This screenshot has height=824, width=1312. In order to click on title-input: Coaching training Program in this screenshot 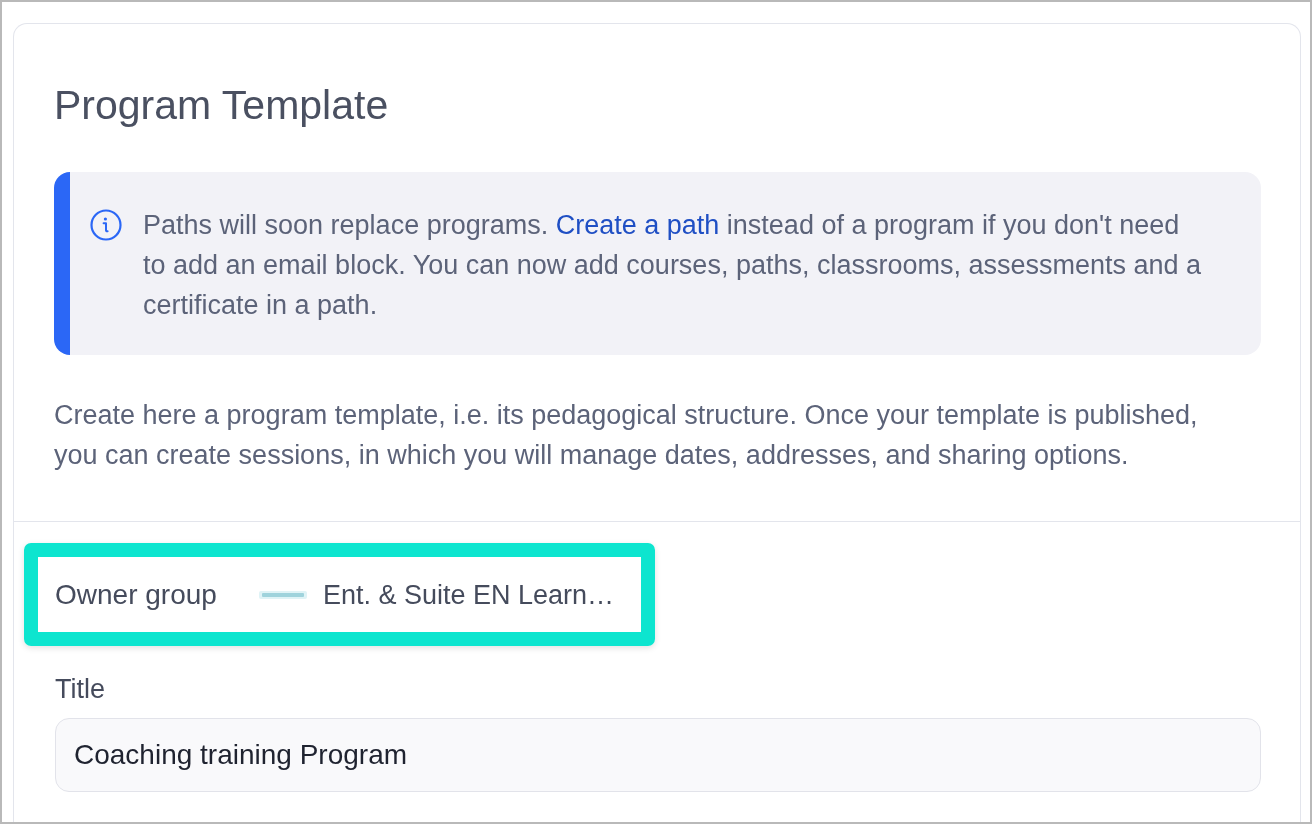, I will do `click(658, 755)`.